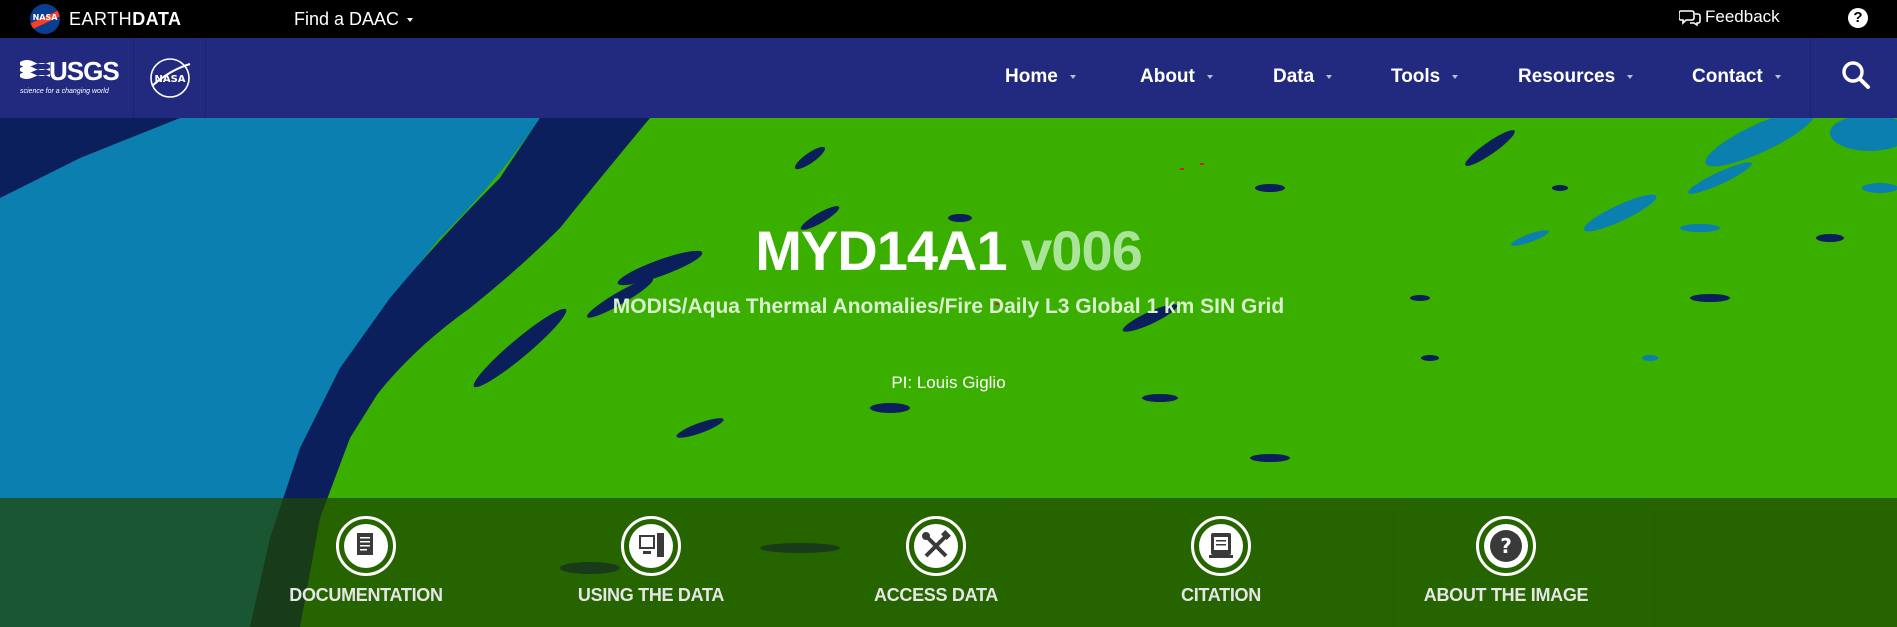  I want to click on question-icon: ?, so click(1506, 546).